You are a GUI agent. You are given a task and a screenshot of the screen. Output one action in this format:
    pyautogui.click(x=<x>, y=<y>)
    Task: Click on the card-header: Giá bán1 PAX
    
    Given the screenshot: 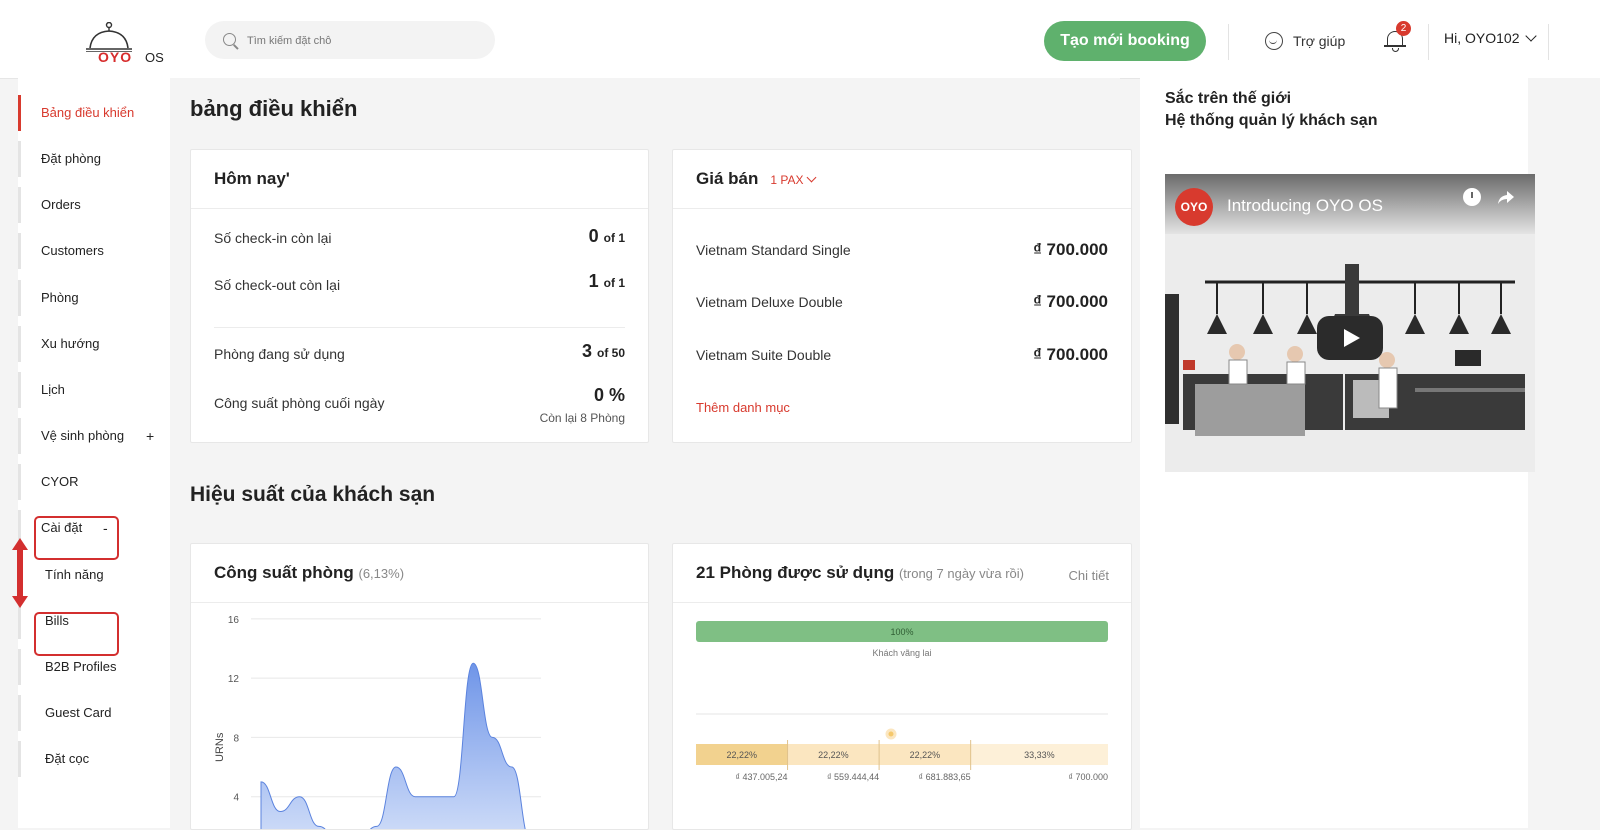 What is the action you would take?
    pyautogui.click(x=902, y=179)
    